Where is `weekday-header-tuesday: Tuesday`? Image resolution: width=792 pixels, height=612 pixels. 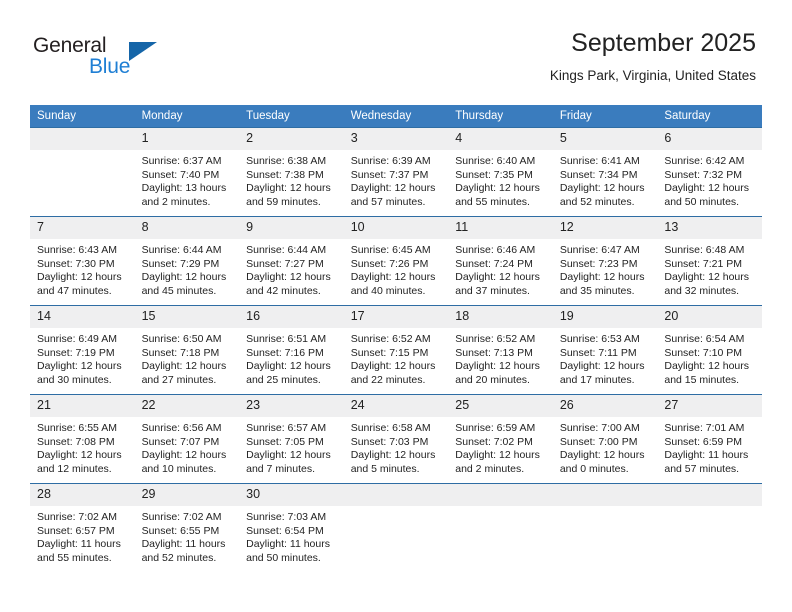
weekday-header-tuesday: Tuesday is located at coordinates (291, 116).